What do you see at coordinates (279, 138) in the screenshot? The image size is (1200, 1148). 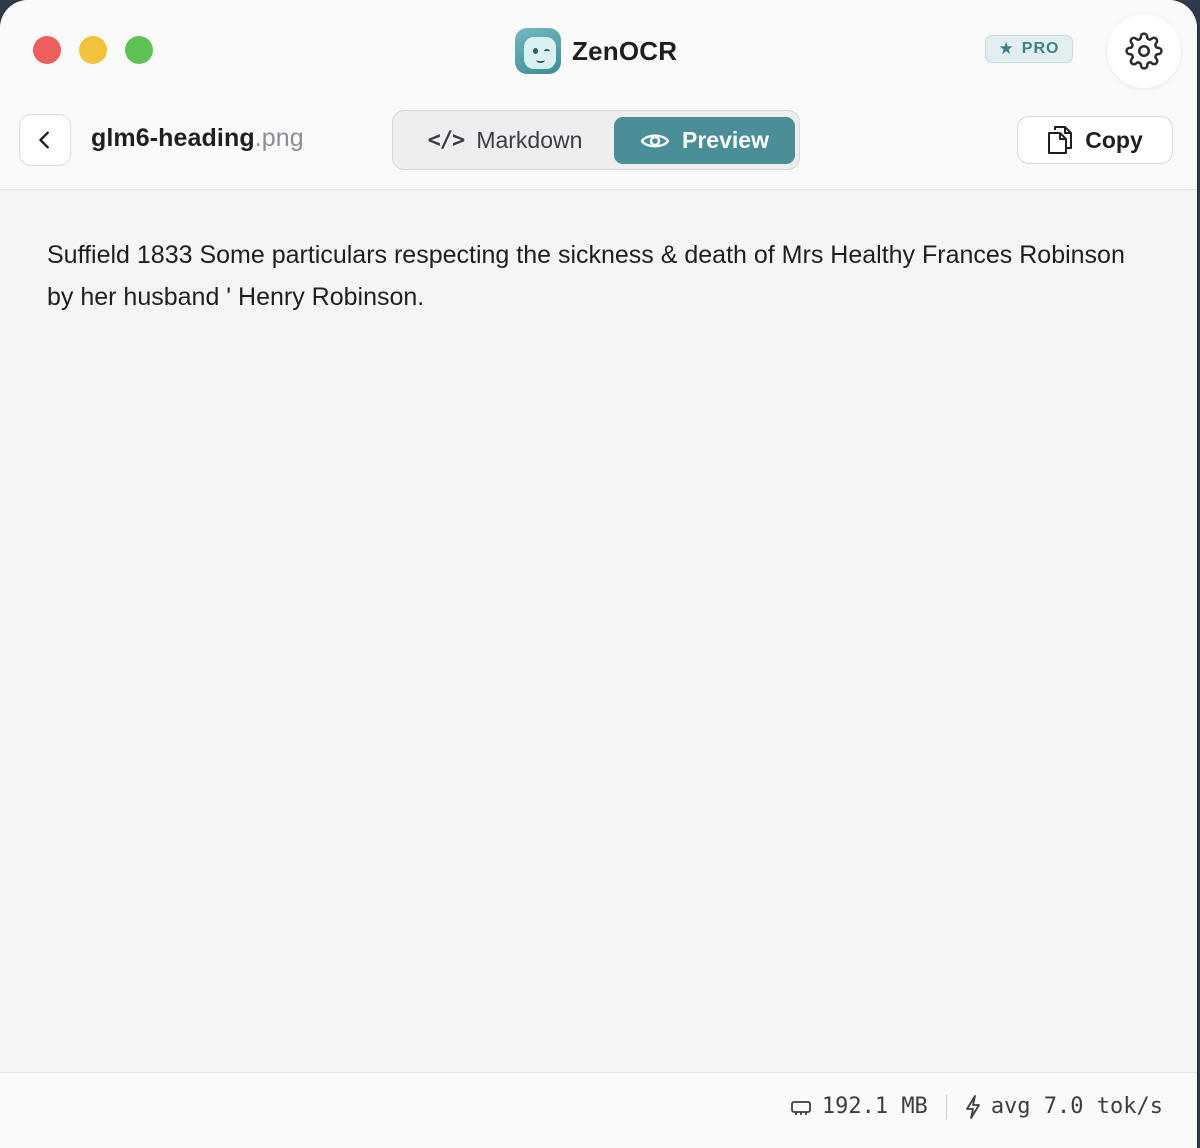 I see `file-name-extension: .png` at bounding box center [279, 138].